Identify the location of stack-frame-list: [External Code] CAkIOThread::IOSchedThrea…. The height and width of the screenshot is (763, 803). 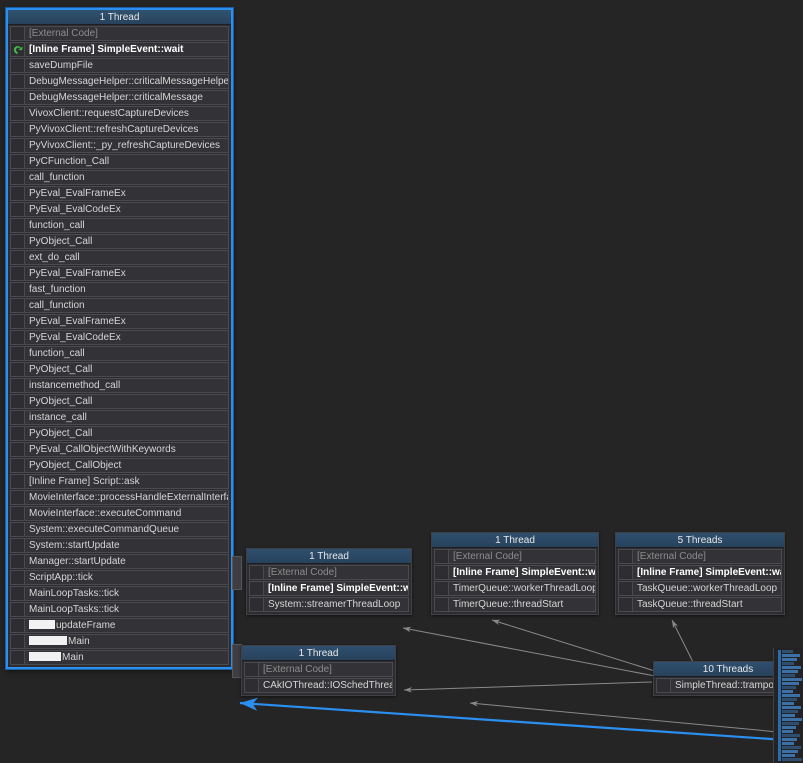
(318, 678).